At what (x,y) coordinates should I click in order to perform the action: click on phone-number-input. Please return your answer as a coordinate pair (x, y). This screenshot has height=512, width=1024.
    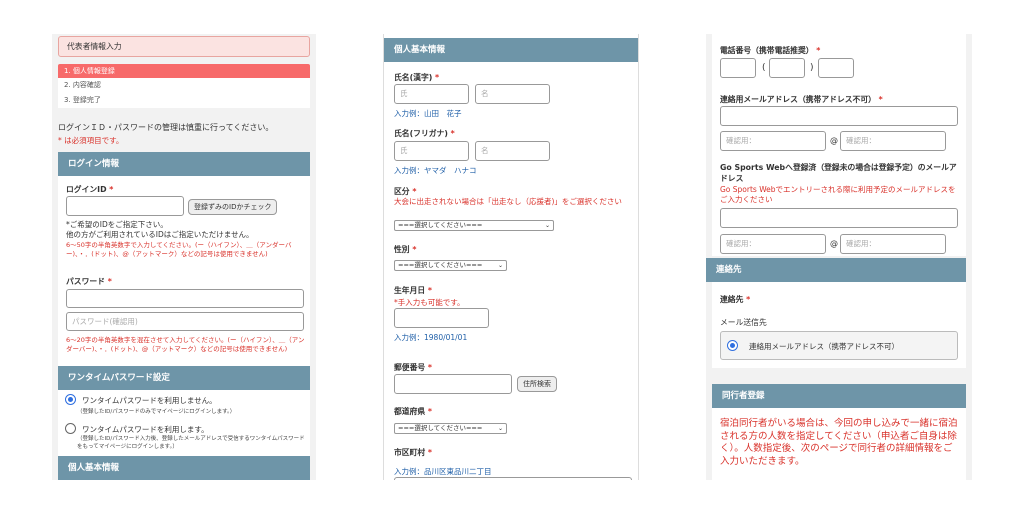
    Looking at the image, I should click on (836, 68).